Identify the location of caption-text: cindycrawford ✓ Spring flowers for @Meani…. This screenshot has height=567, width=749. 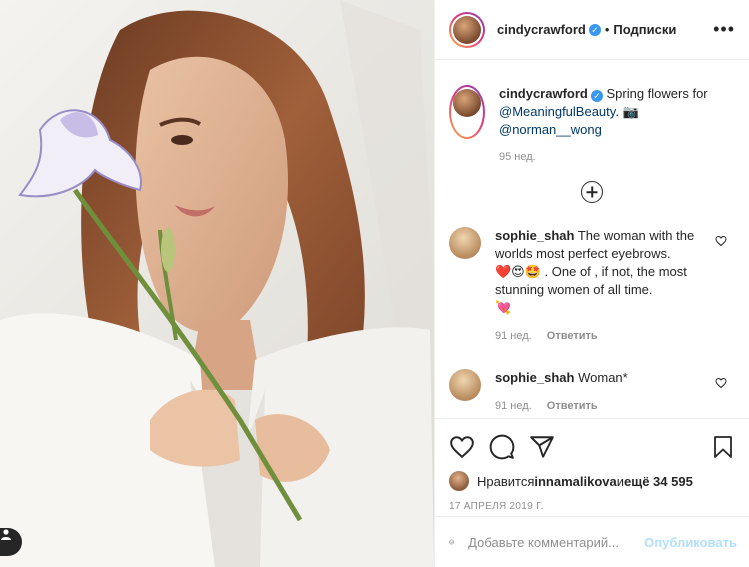
(614, 112).